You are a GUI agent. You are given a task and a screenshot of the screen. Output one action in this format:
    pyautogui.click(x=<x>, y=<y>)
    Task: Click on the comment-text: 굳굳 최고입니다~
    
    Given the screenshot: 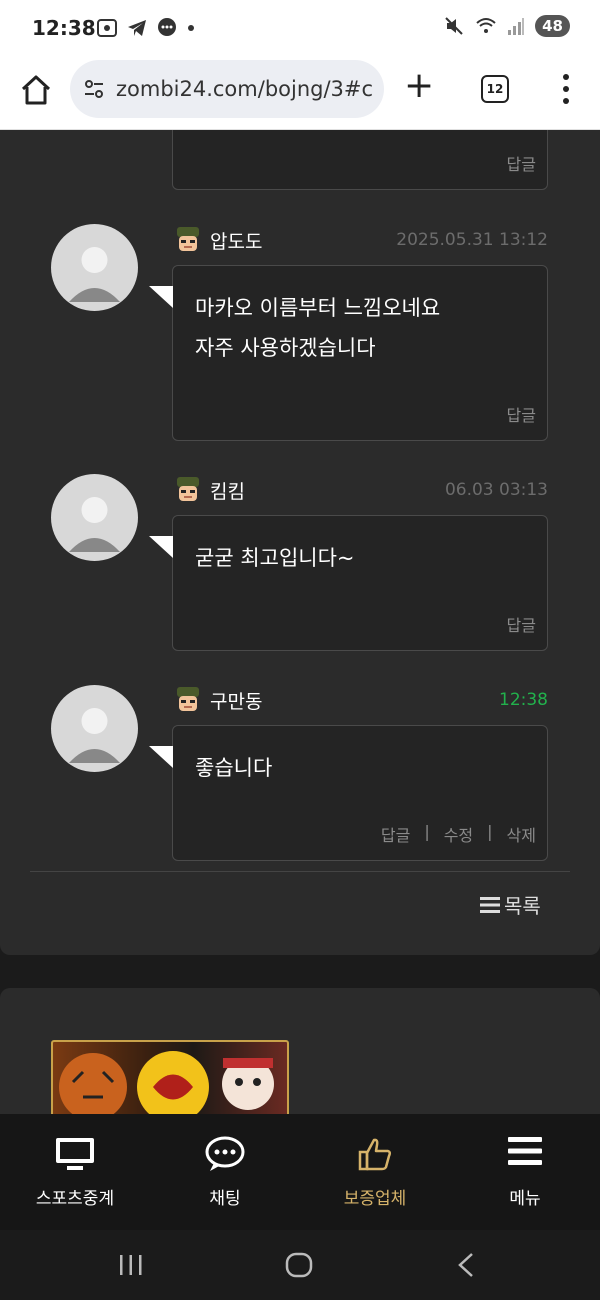 What is the action you would take?
    pyautogui.click(x=275, y=558)
    